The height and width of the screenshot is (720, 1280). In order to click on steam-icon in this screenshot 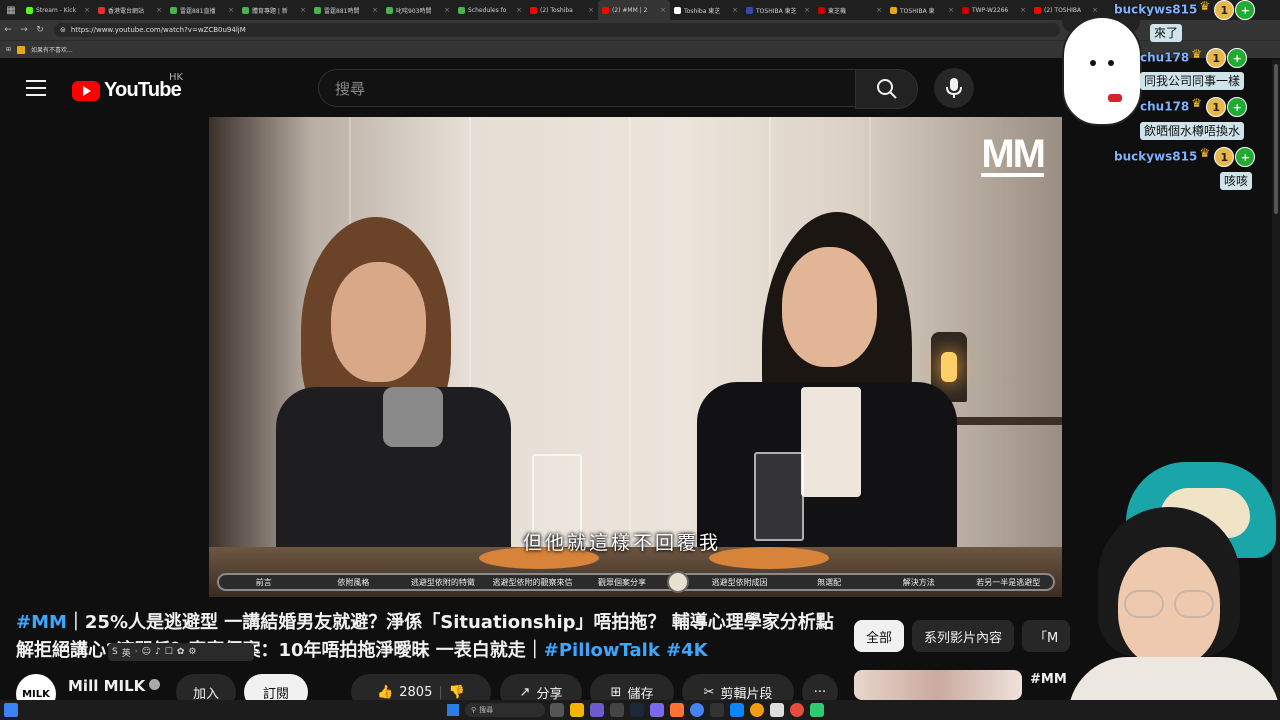, I will do `click(637, 710)`.